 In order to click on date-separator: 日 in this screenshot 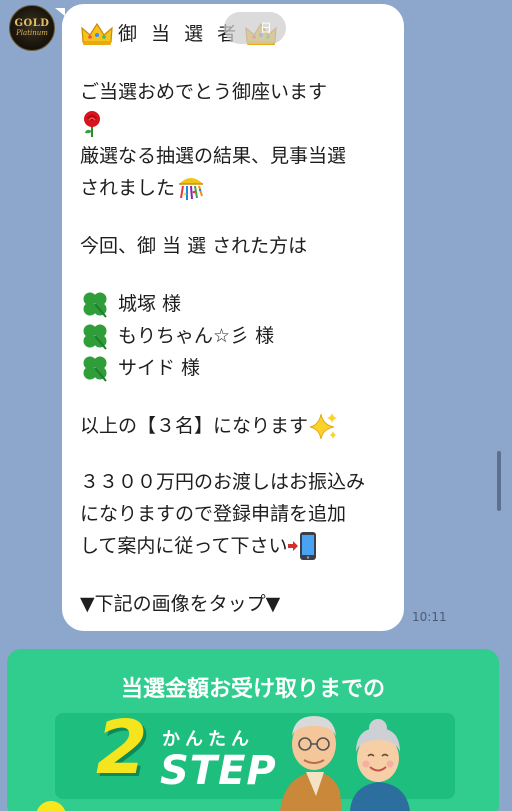, I will do `click(255, 28)`.